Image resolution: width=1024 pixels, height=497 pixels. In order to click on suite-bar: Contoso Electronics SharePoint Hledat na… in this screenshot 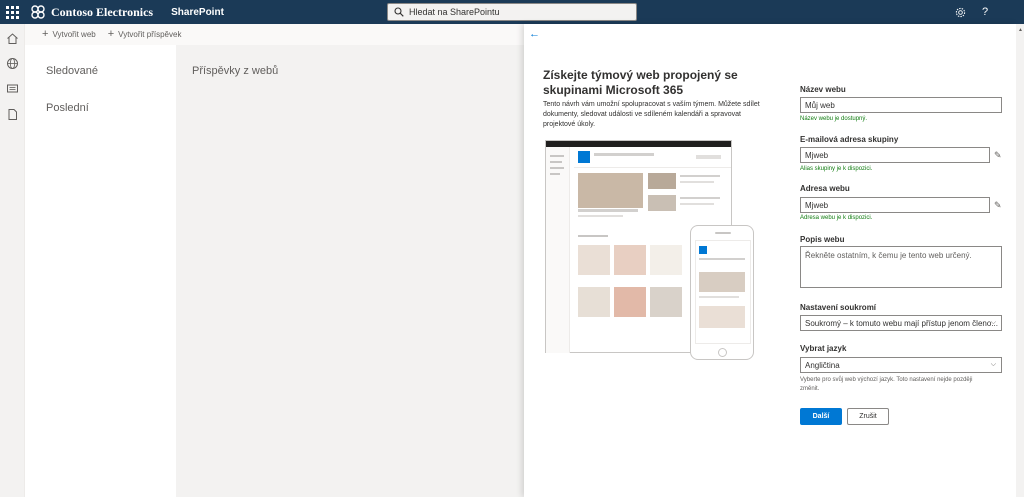, I will do `click(512, 12)`.